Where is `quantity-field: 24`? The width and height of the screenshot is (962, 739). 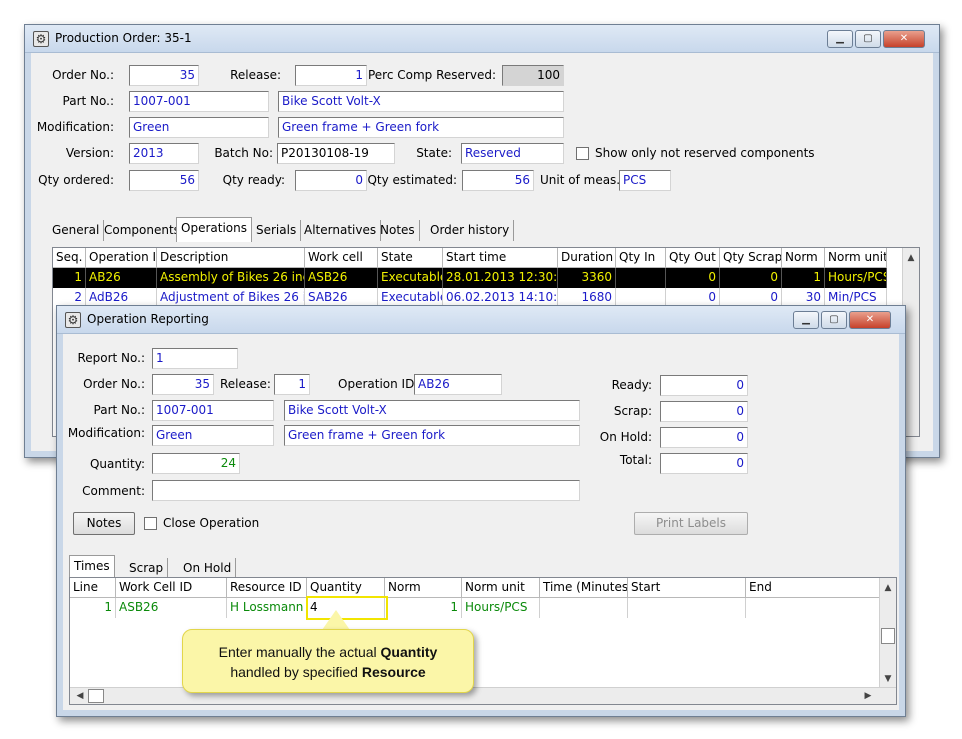
quantity-field: 24 is located at coordinates (196, 463).